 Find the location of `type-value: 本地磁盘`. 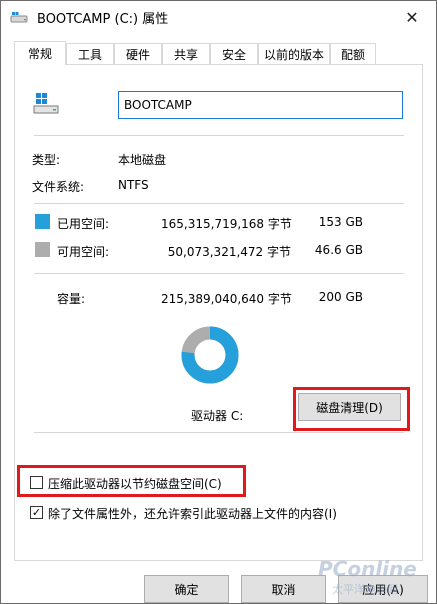

type-value: 本地磁盘 is located at coordinates (142, 160).